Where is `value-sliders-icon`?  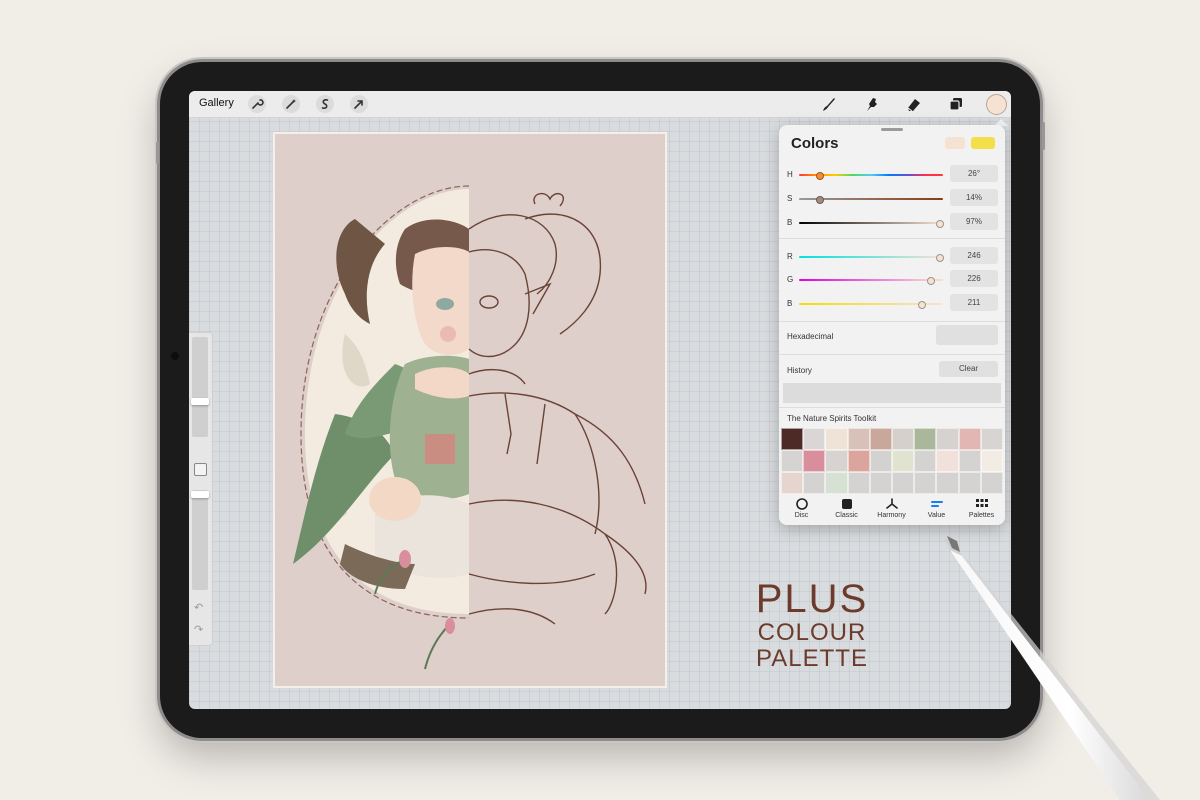
value-sliders-icon is located at coordinates (936, 504).